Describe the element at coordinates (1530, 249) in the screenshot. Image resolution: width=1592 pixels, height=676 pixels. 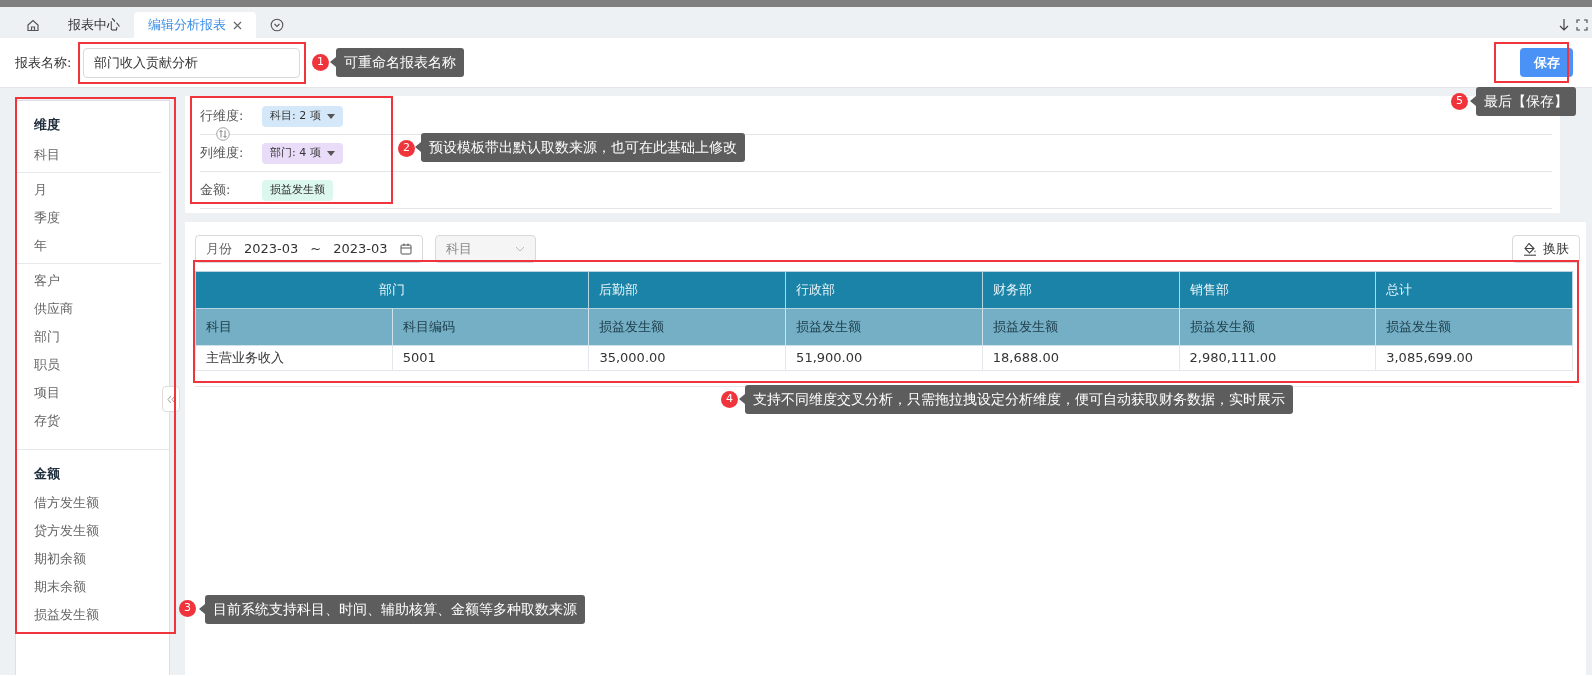
I see `paint-bucket-icon` at that location.